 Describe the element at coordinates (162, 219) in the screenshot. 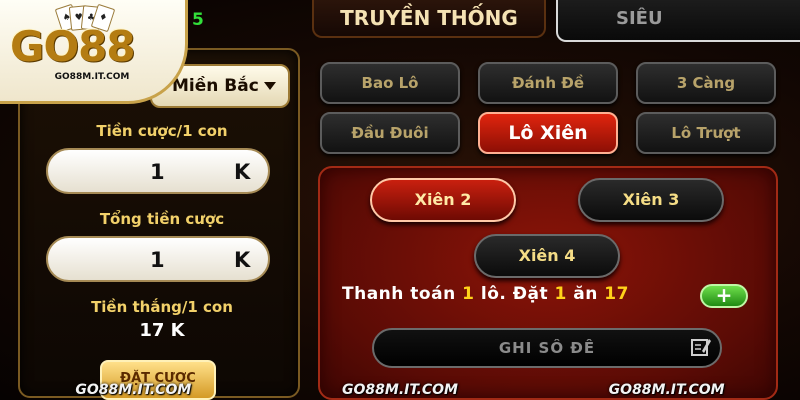

I see `total-stake-label: Tổng tiền cược` at that location.